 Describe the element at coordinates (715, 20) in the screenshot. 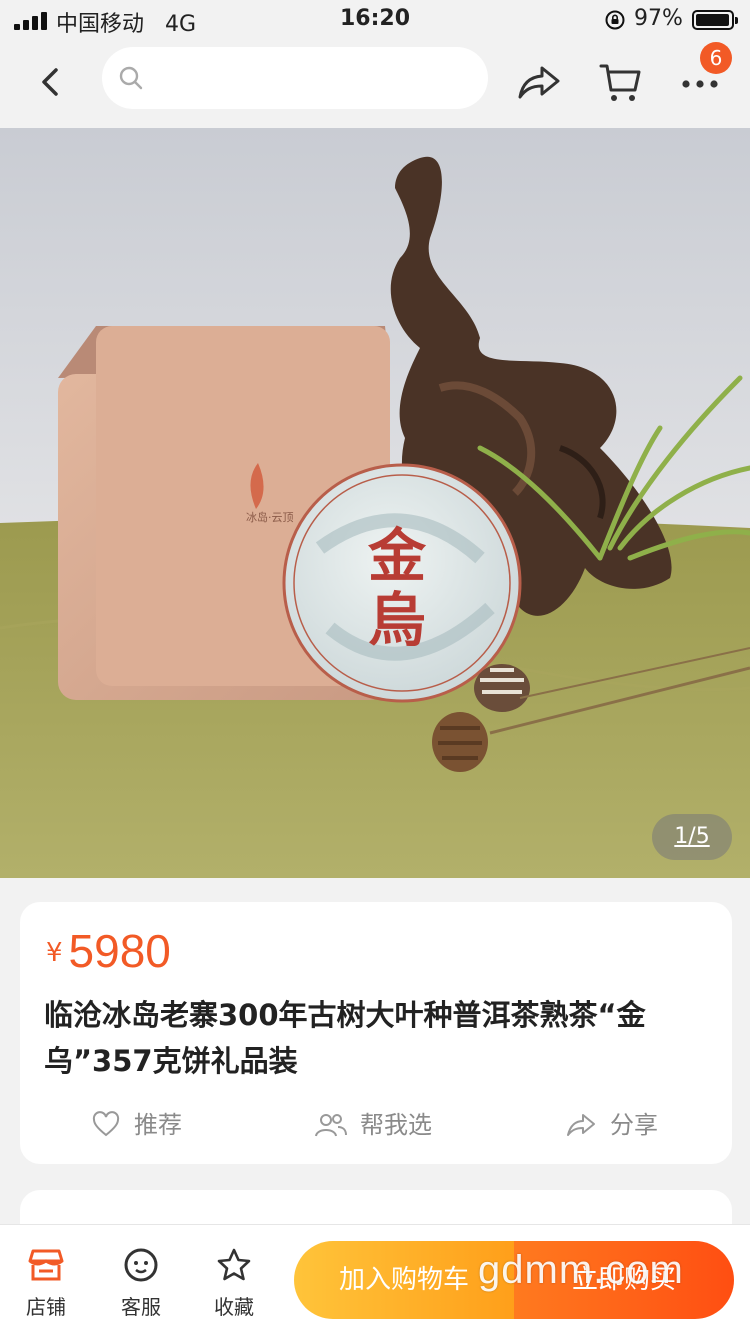

I see `battery-icon` at that location.